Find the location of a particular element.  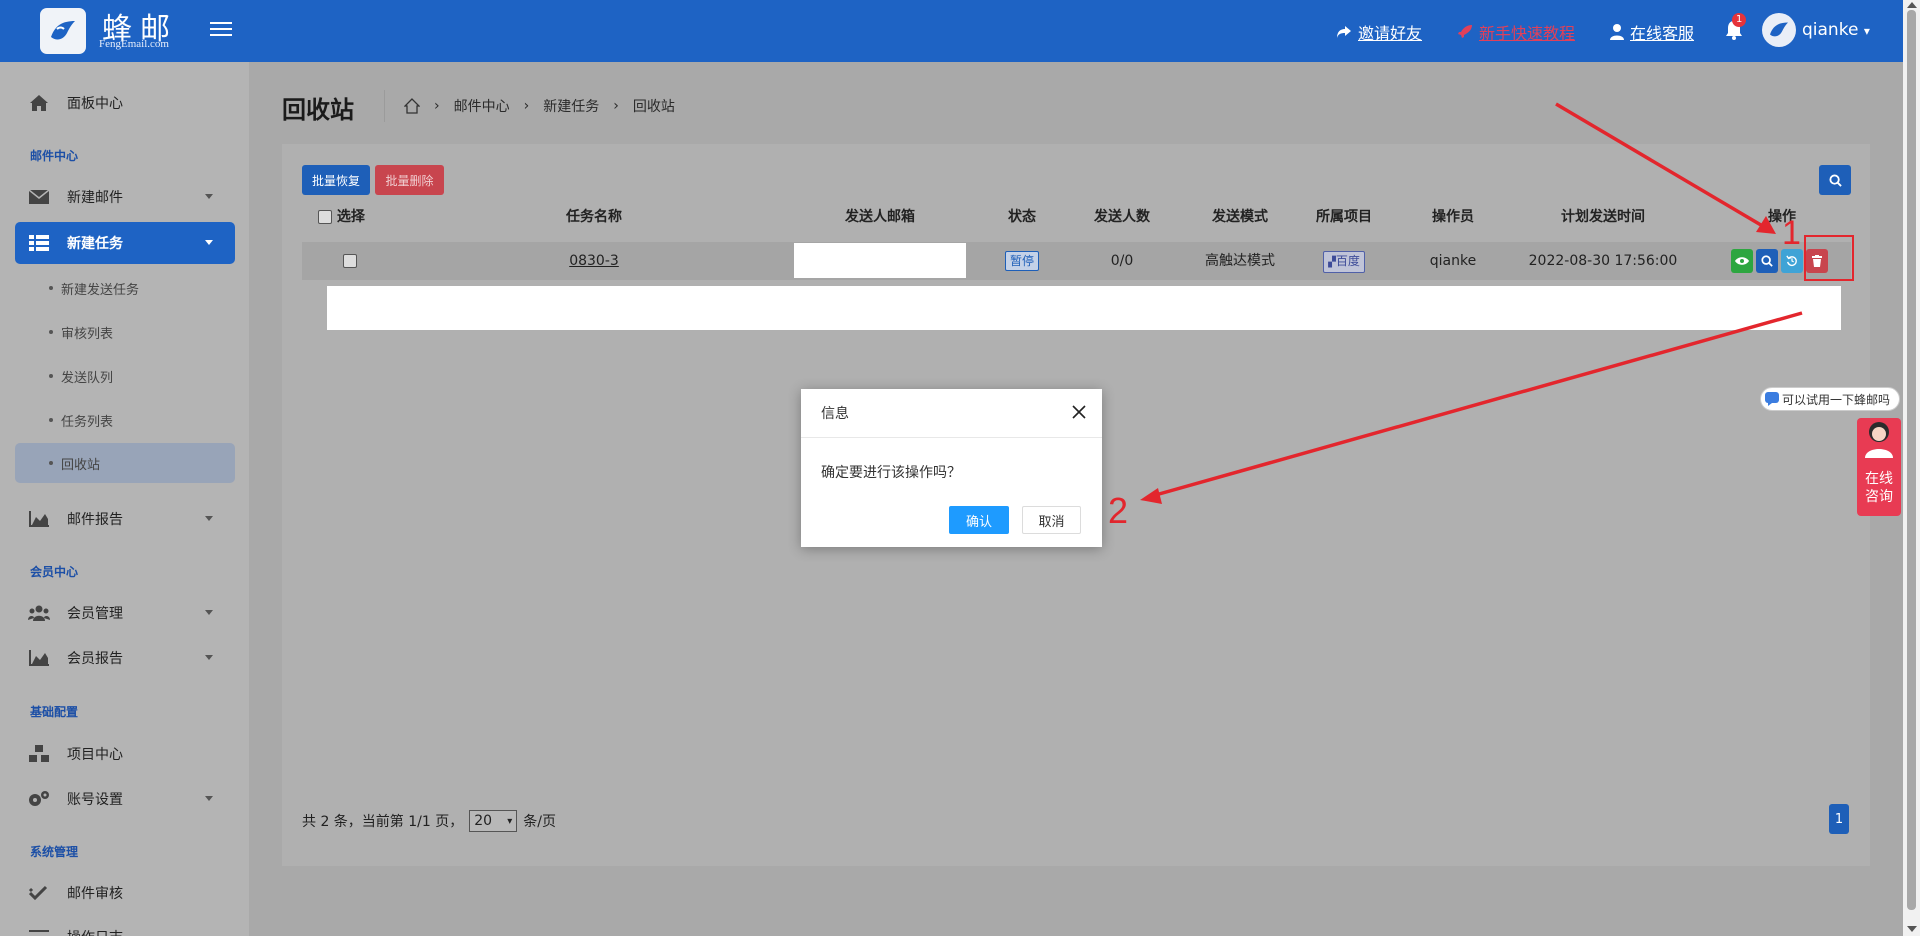

agent-avatar-icon is located at coordinates (1879, 440).